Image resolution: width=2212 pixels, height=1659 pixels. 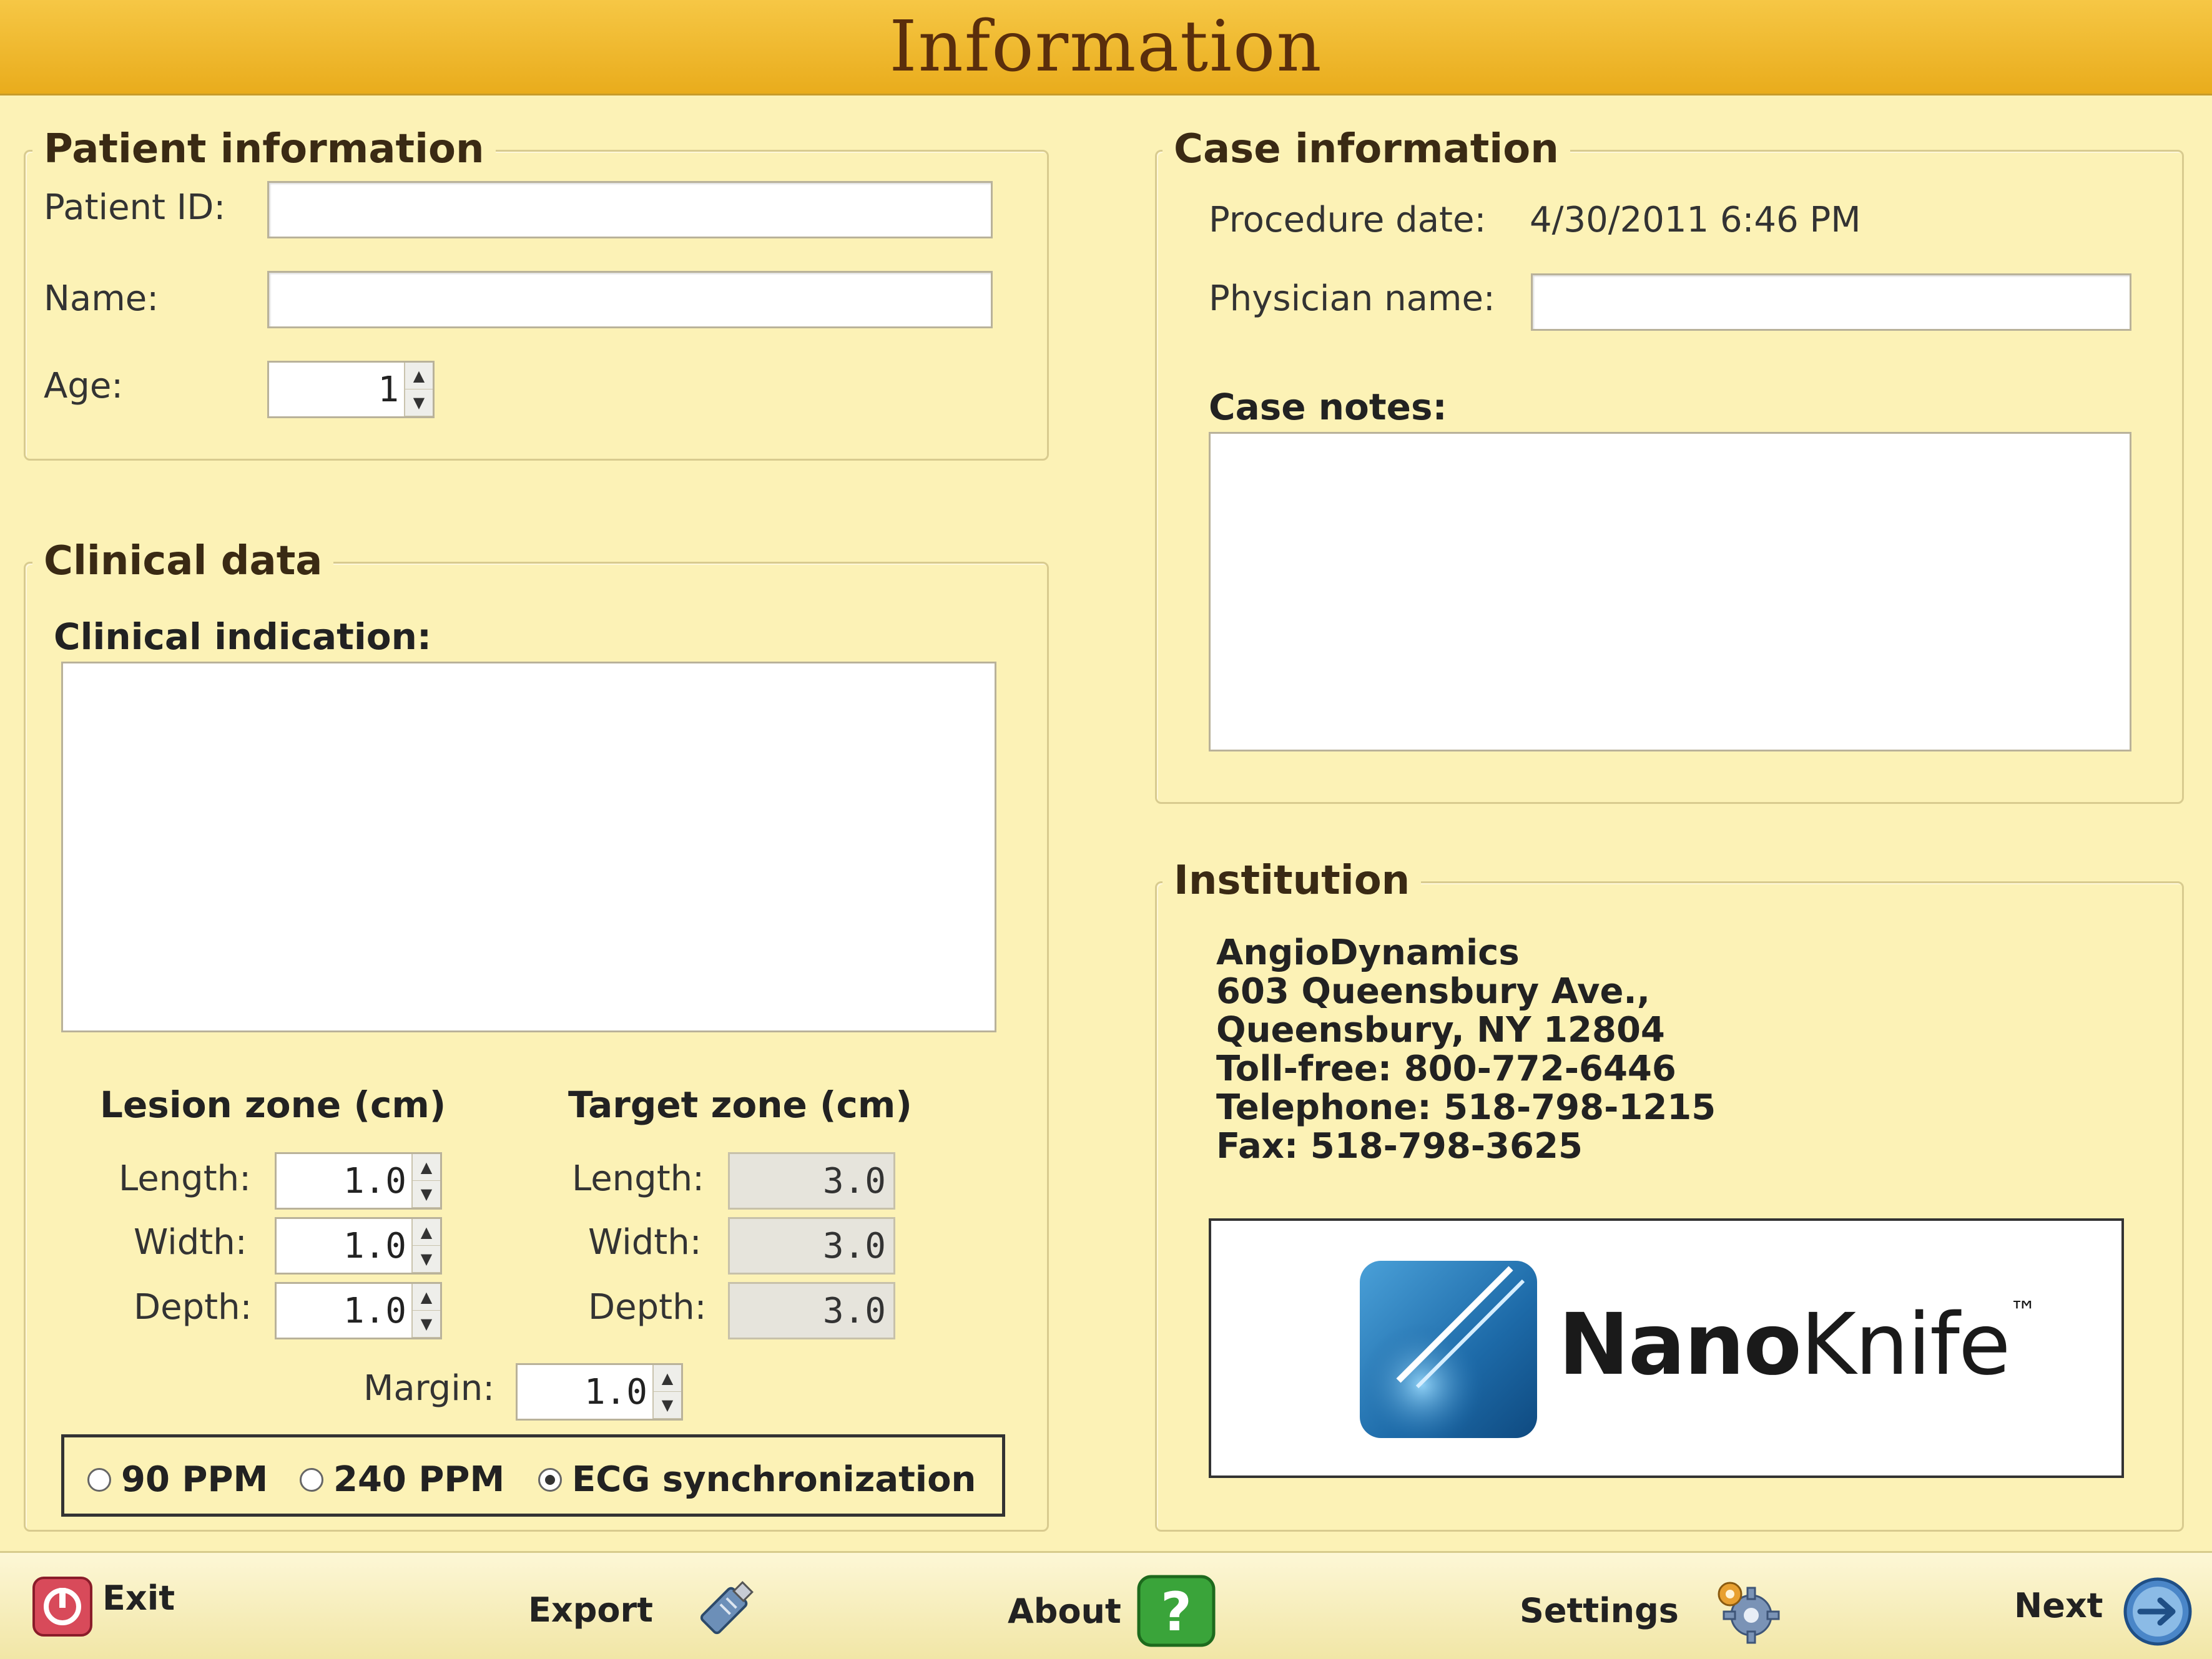 I want to click on target-width-value: 3.0, so click(x=811, y=1246).